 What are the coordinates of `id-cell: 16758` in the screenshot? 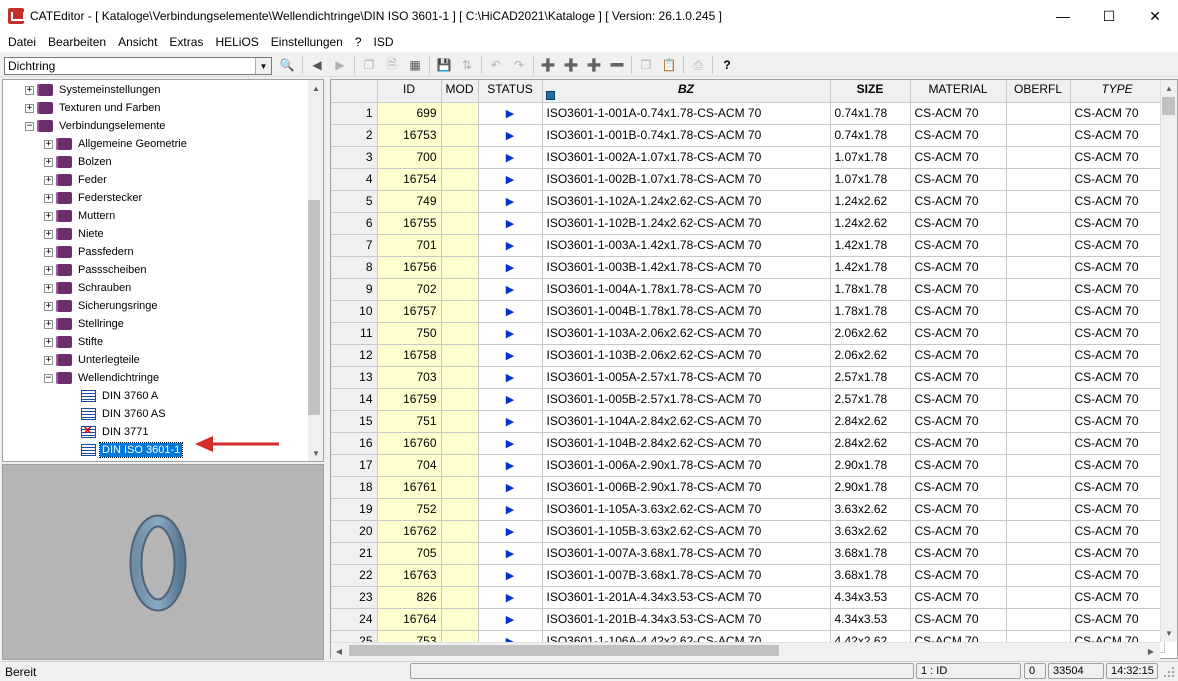 It's located at (409, 355).